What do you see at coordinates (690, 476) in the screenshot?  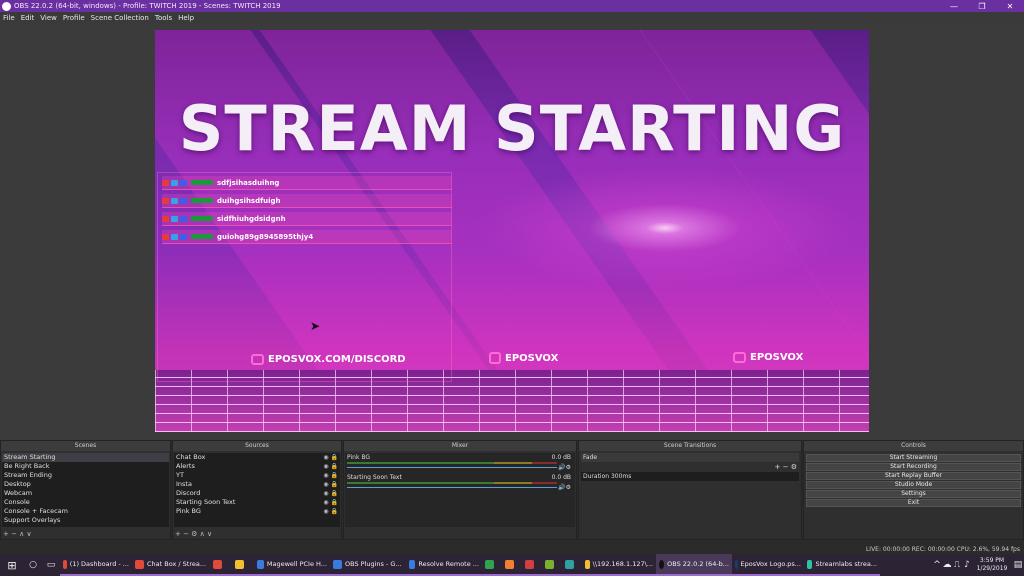 I see `transition-duration: Duration 300ms` at bounding box center [690, 476].